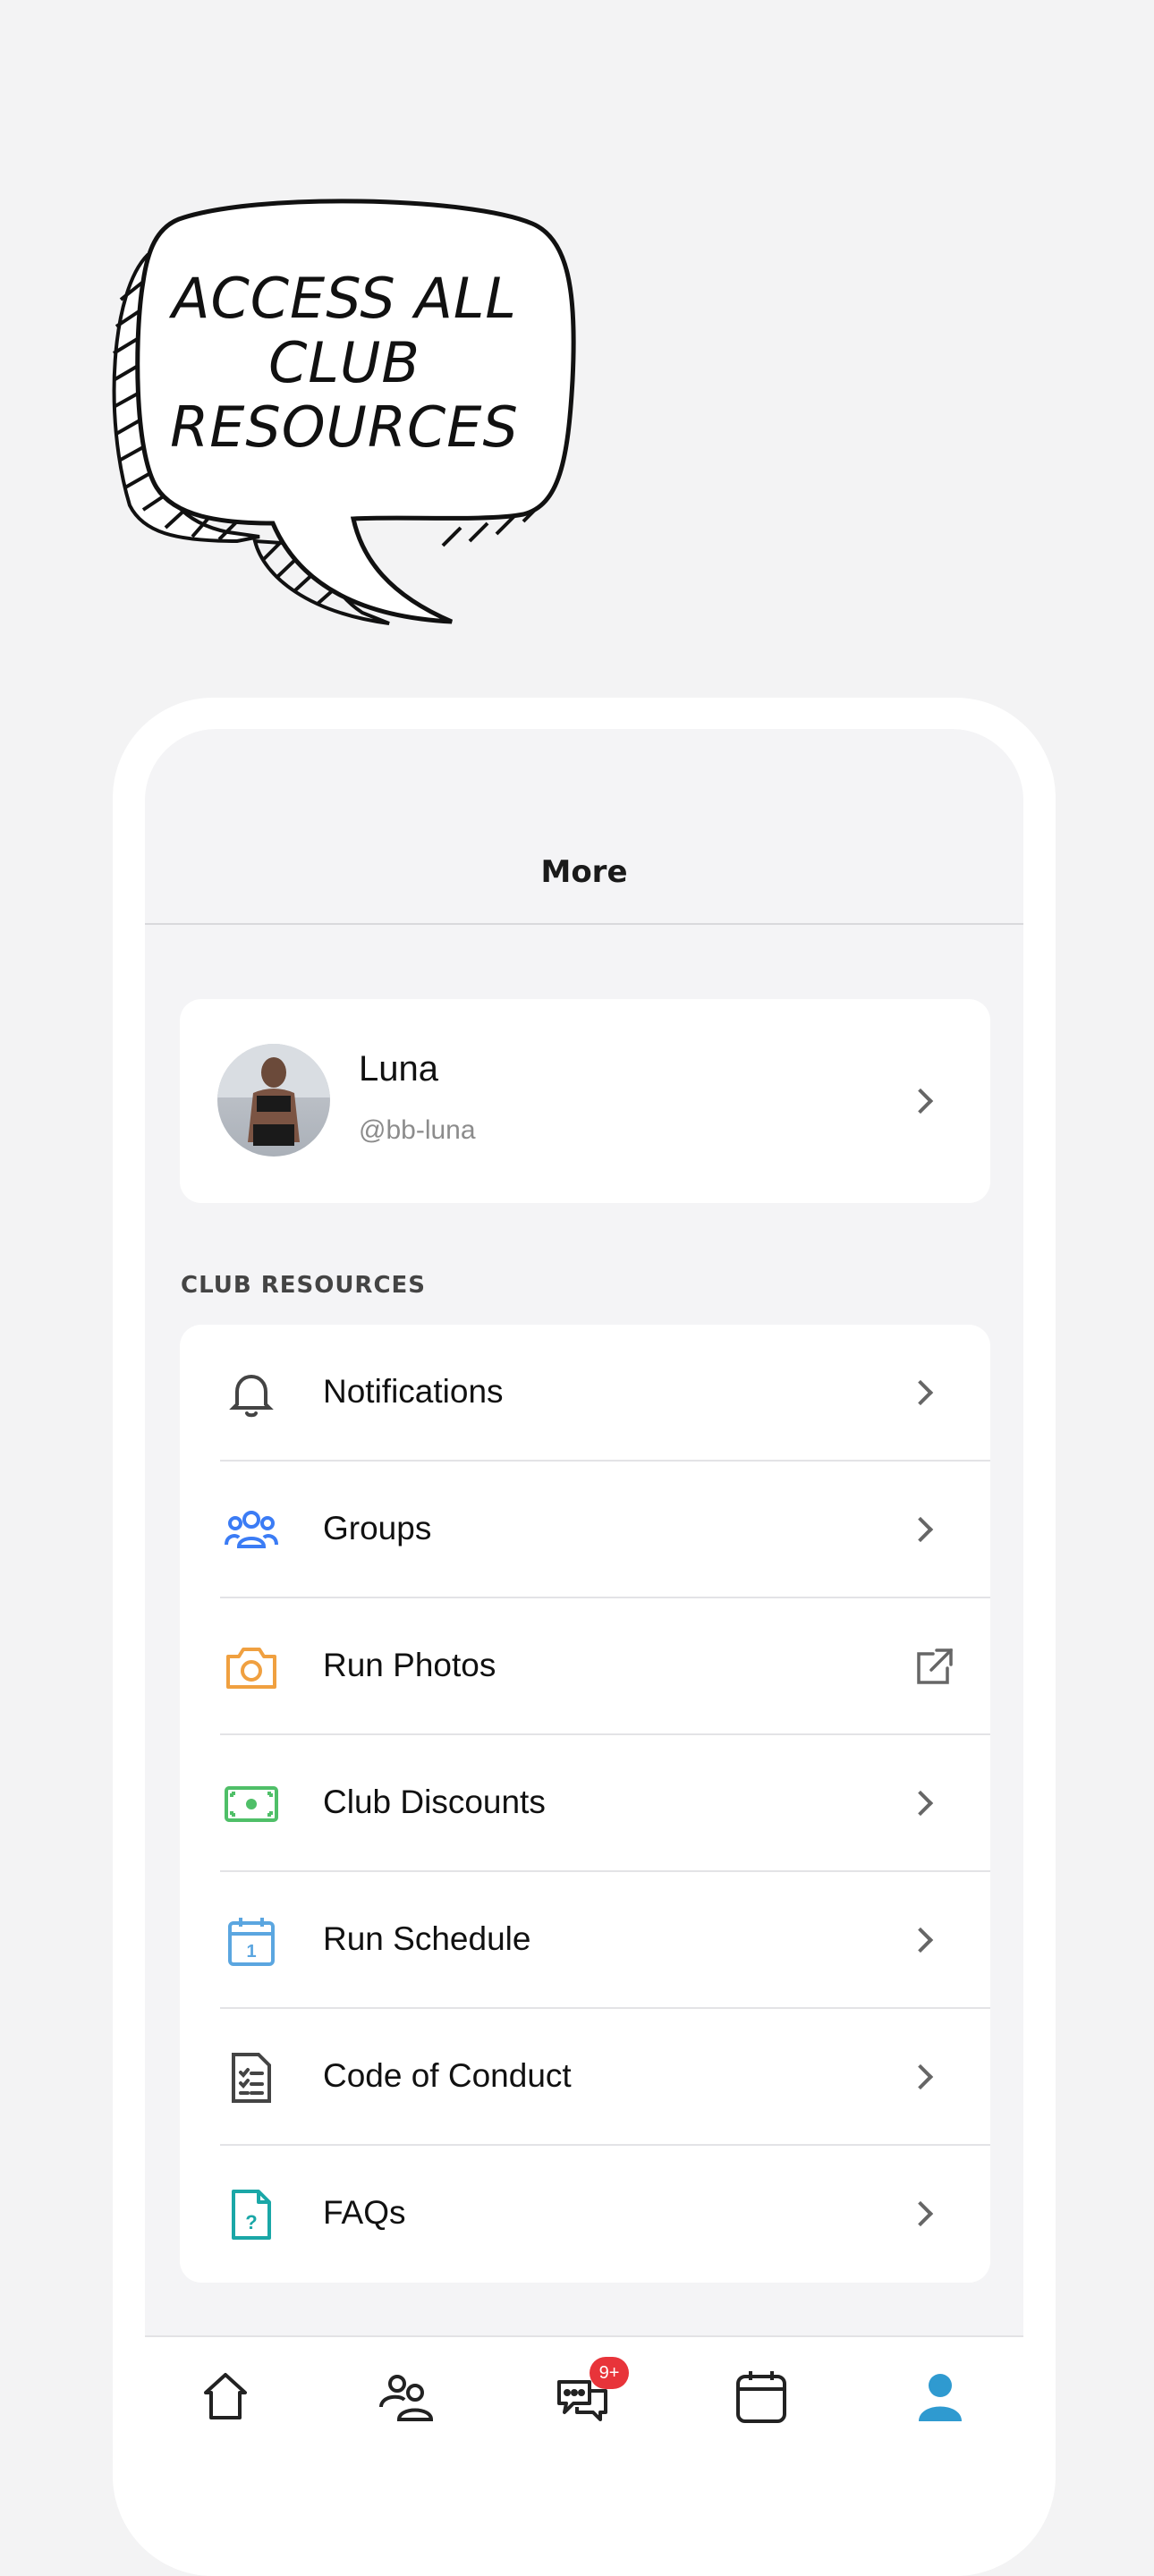  Describe the element at coordinates (304, 1285) in the screenshot. I see `section-label: CLUB RESOURCES` at that location.